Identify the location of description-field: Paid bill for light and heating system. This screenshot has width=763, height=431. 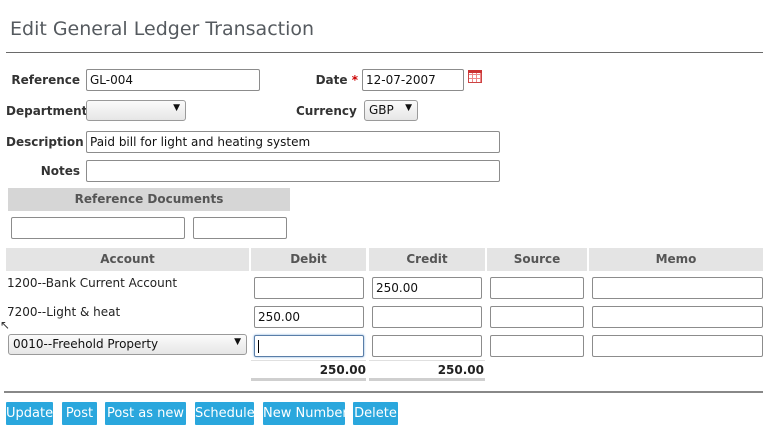
(293, 142).